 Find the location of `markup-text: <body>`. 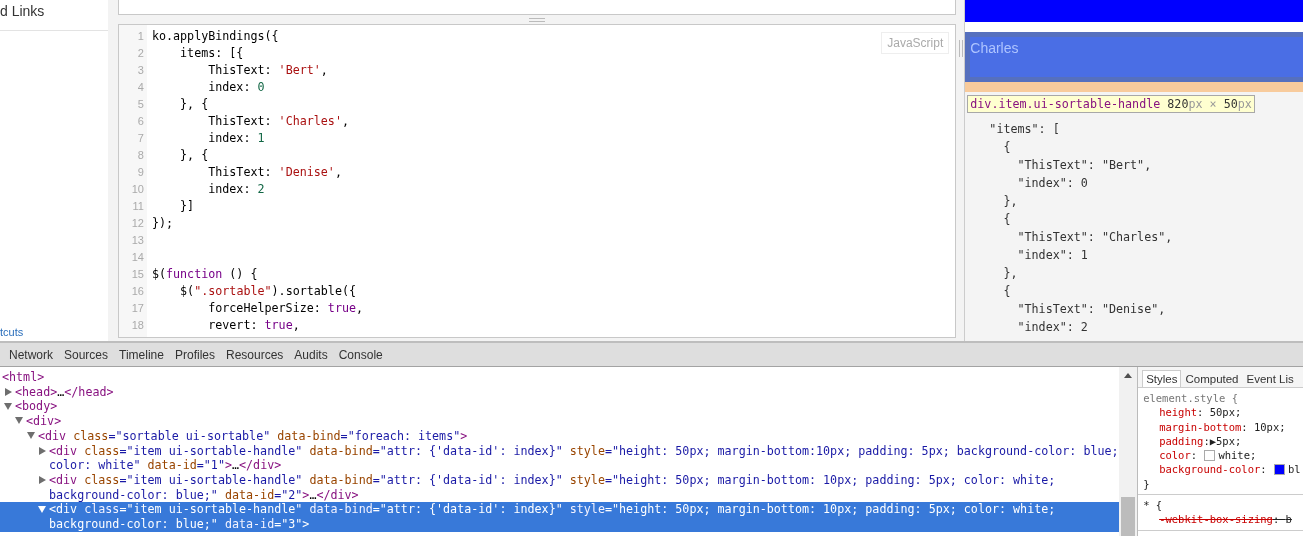

markup-text: <body> is located at coordinates (37, 407).